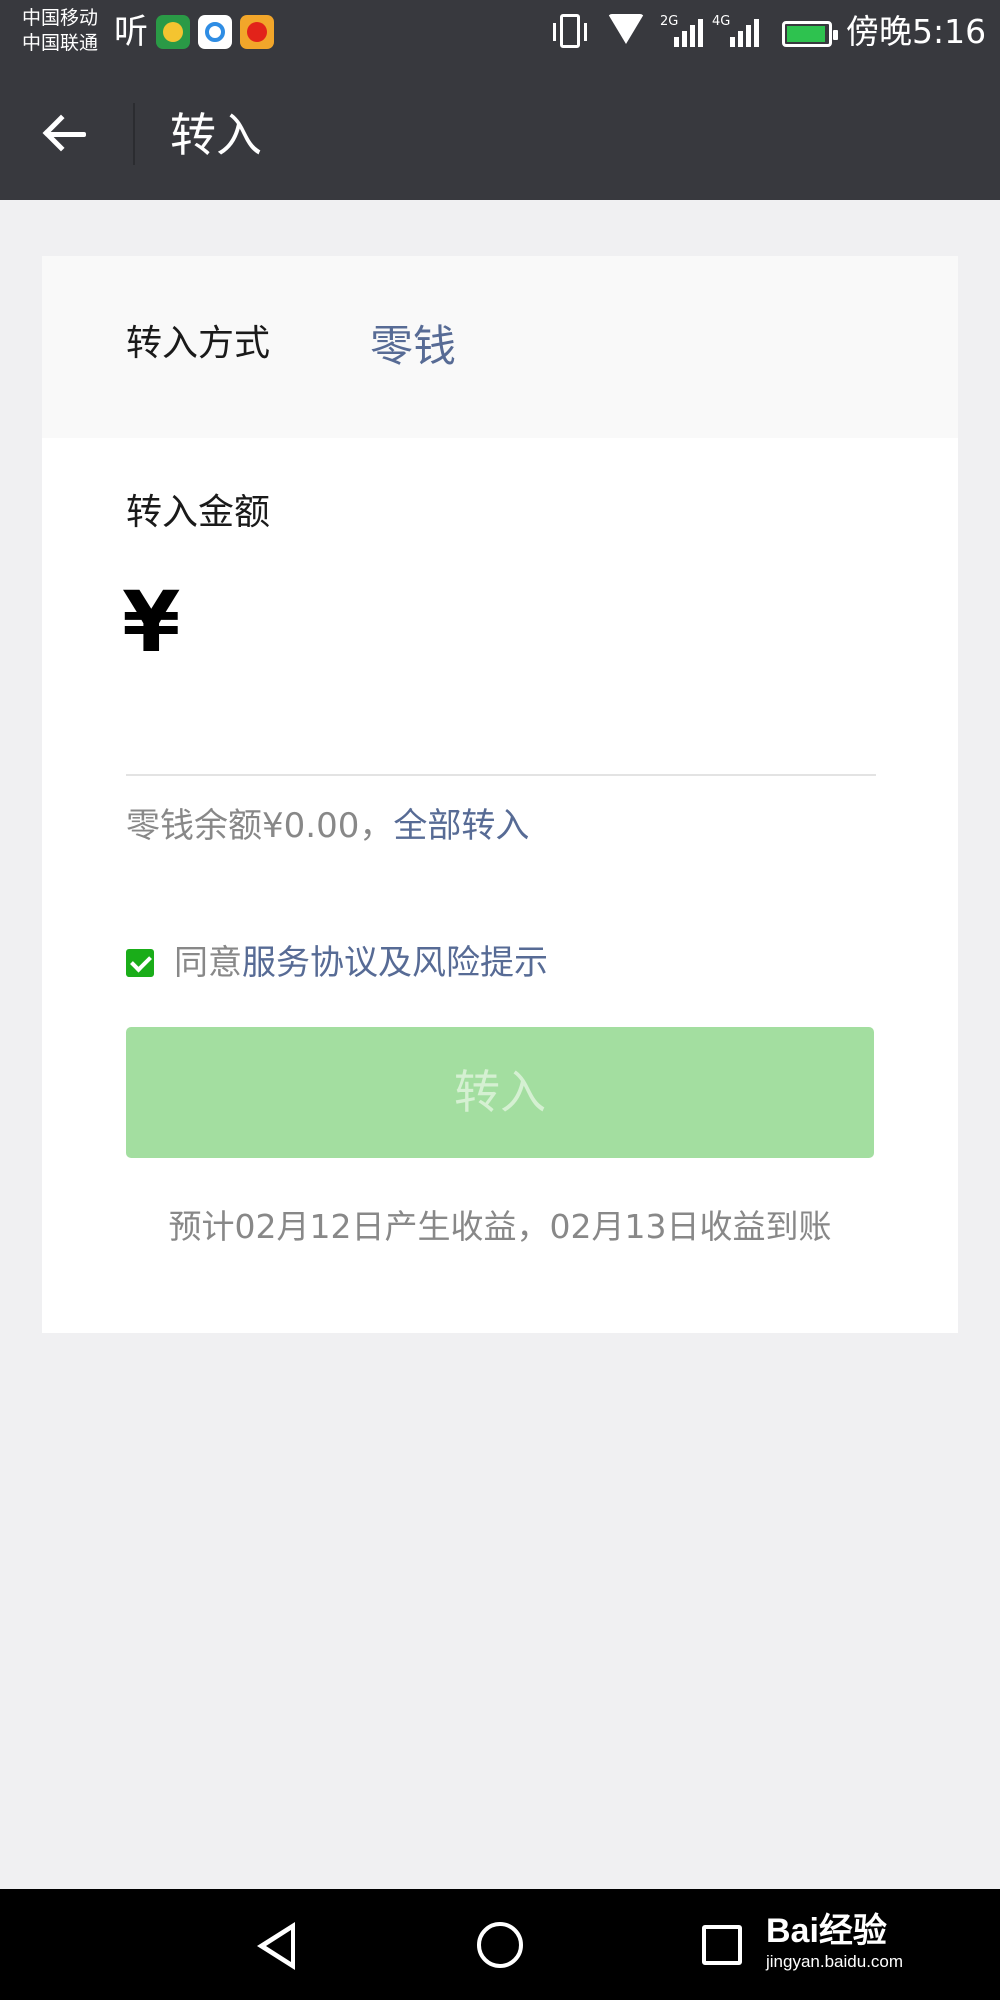 This screenshot has height=2000, width=1000. What do you see at coordinates (500, 133) in the screenshot?
I see `app-bar: 转入` at bounding box center [500, 133].